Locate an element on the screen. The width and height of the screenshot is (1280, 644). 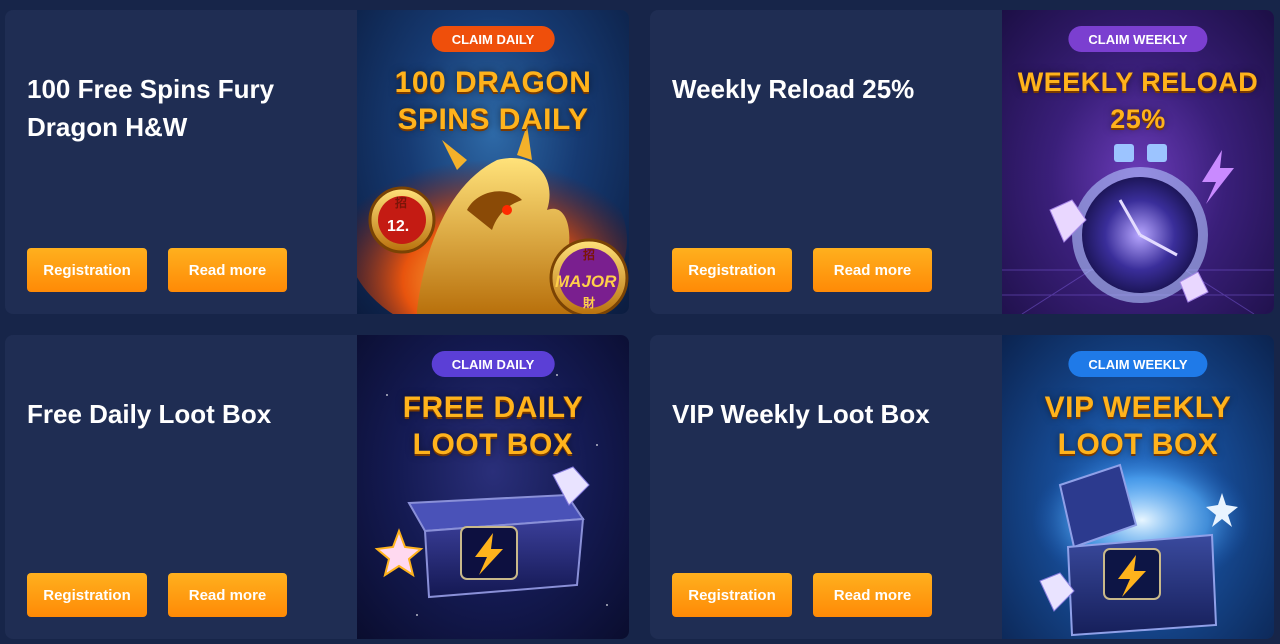
promo-title: 100 Free Spins Fury Dragon H&W is located at coordinates (151, 108).